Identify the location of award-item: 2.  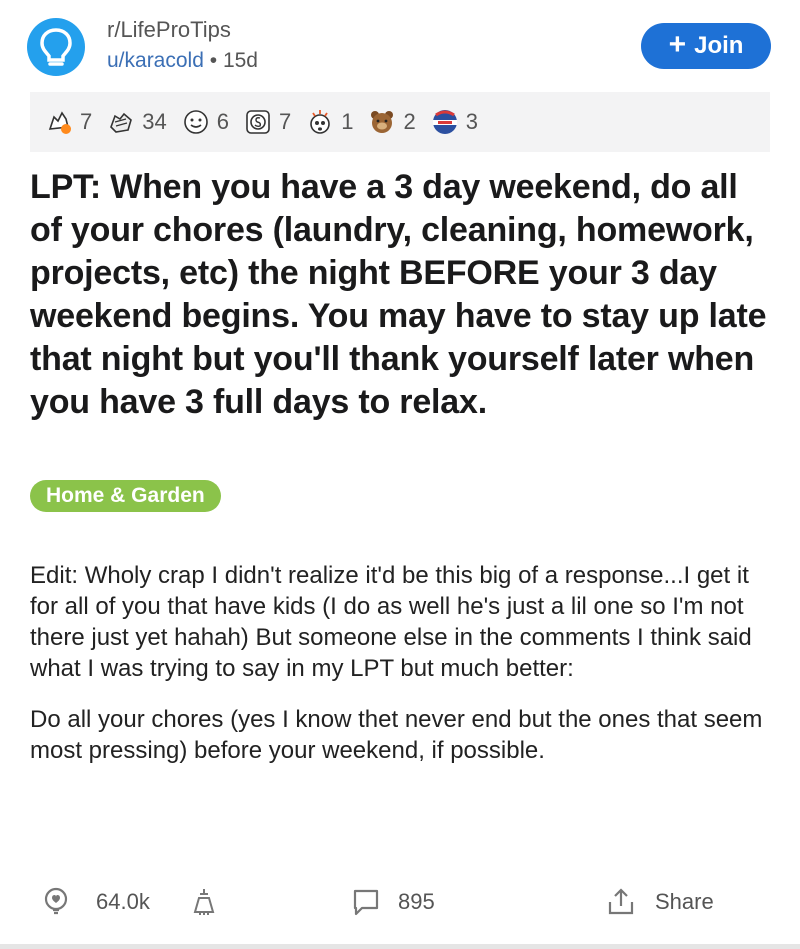
(391, 122).